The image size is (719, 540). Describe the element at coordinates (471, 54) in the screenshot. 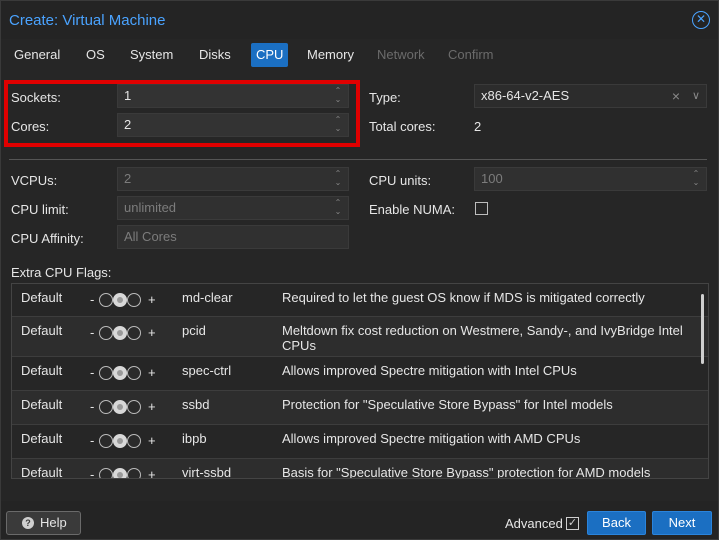

I see `tab-confirm: Confirm` at that location.